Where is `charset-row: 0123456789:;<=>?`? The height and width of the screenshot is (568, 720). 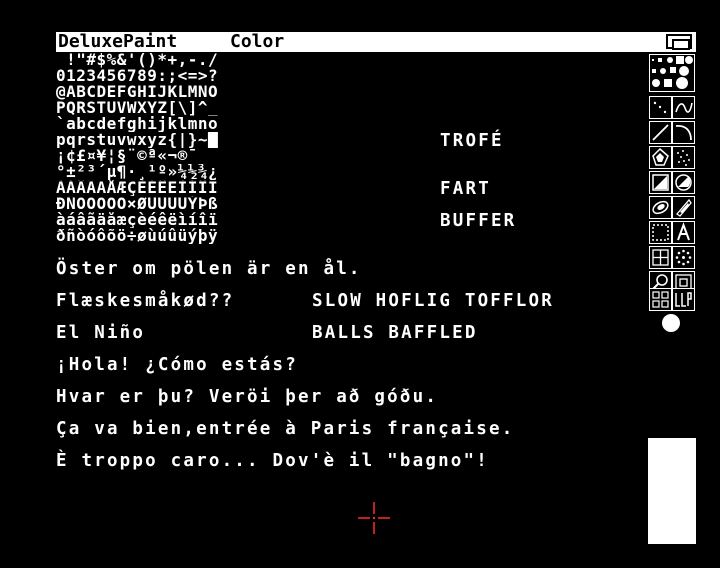
charset-row: 0123456789:;<=>? is located at coordinates (137, 76).